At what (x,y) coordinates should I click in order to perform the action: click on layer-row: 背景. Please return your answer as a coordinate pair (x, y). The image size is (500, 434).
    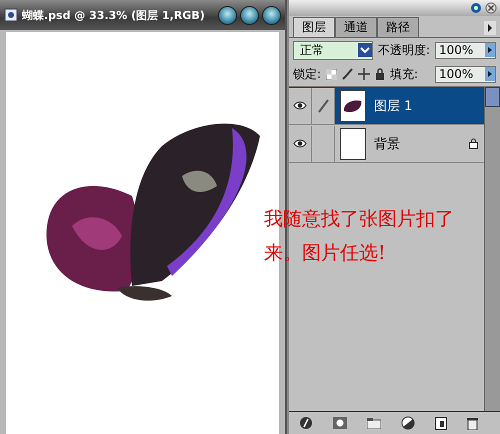
    Looking at the image, I should click on (386, 144).